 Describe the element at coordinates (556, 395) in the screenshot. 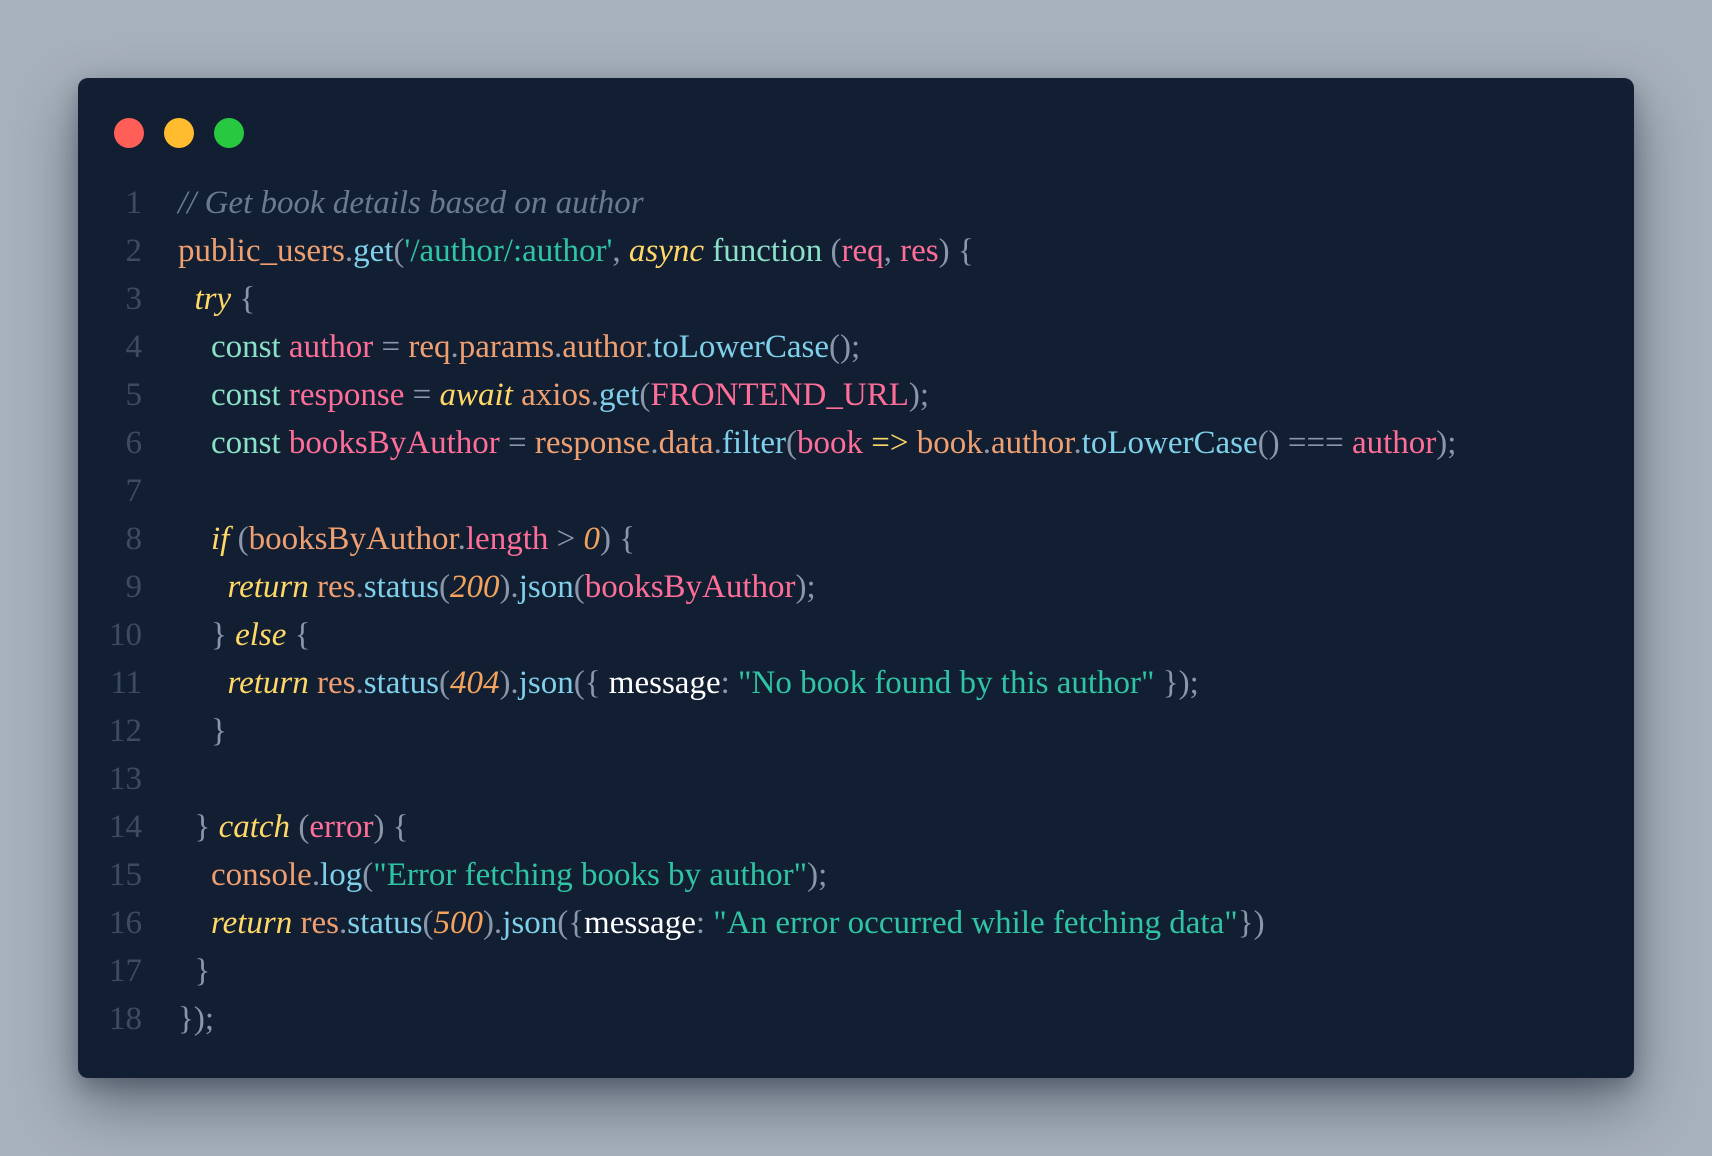

I see `code-token: axios` at that location.